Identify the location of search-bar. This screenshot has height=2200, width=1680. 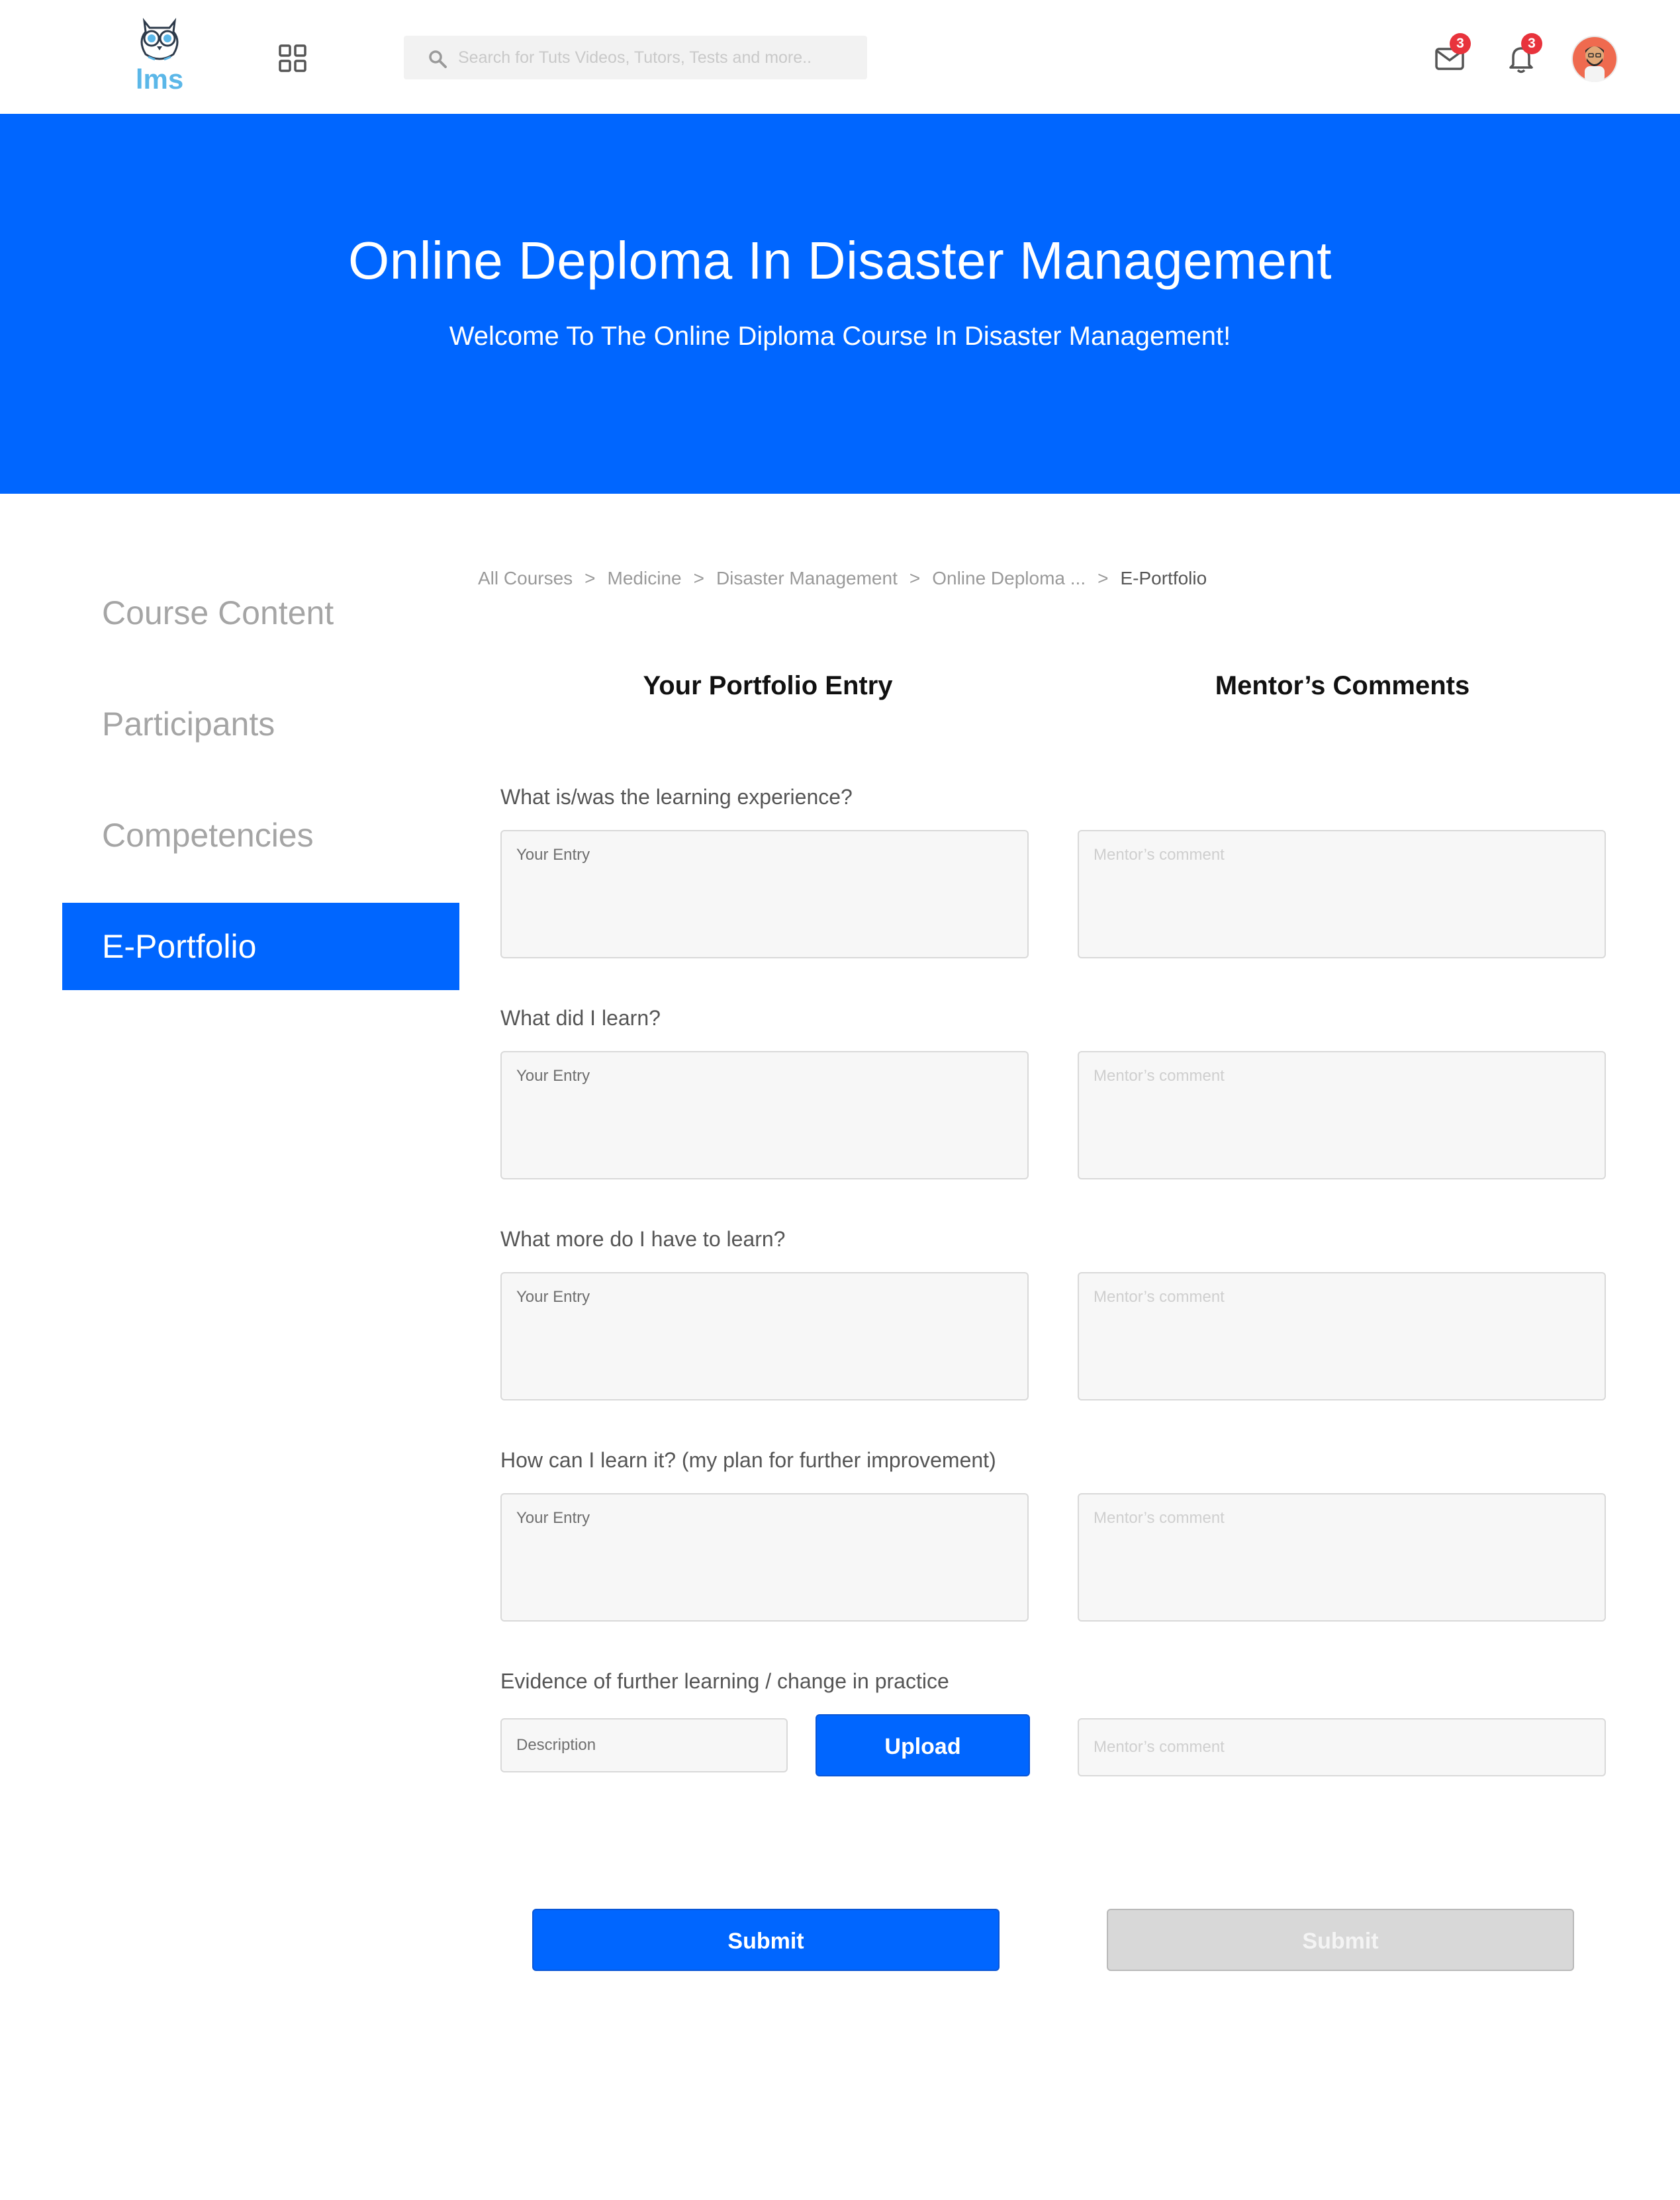
(635, 57).